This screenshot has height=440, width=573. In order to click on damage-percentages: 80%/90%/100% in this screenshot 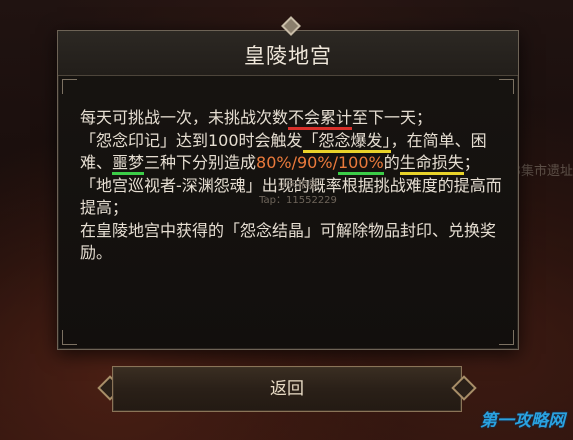, I will do `click(320, 164)`.